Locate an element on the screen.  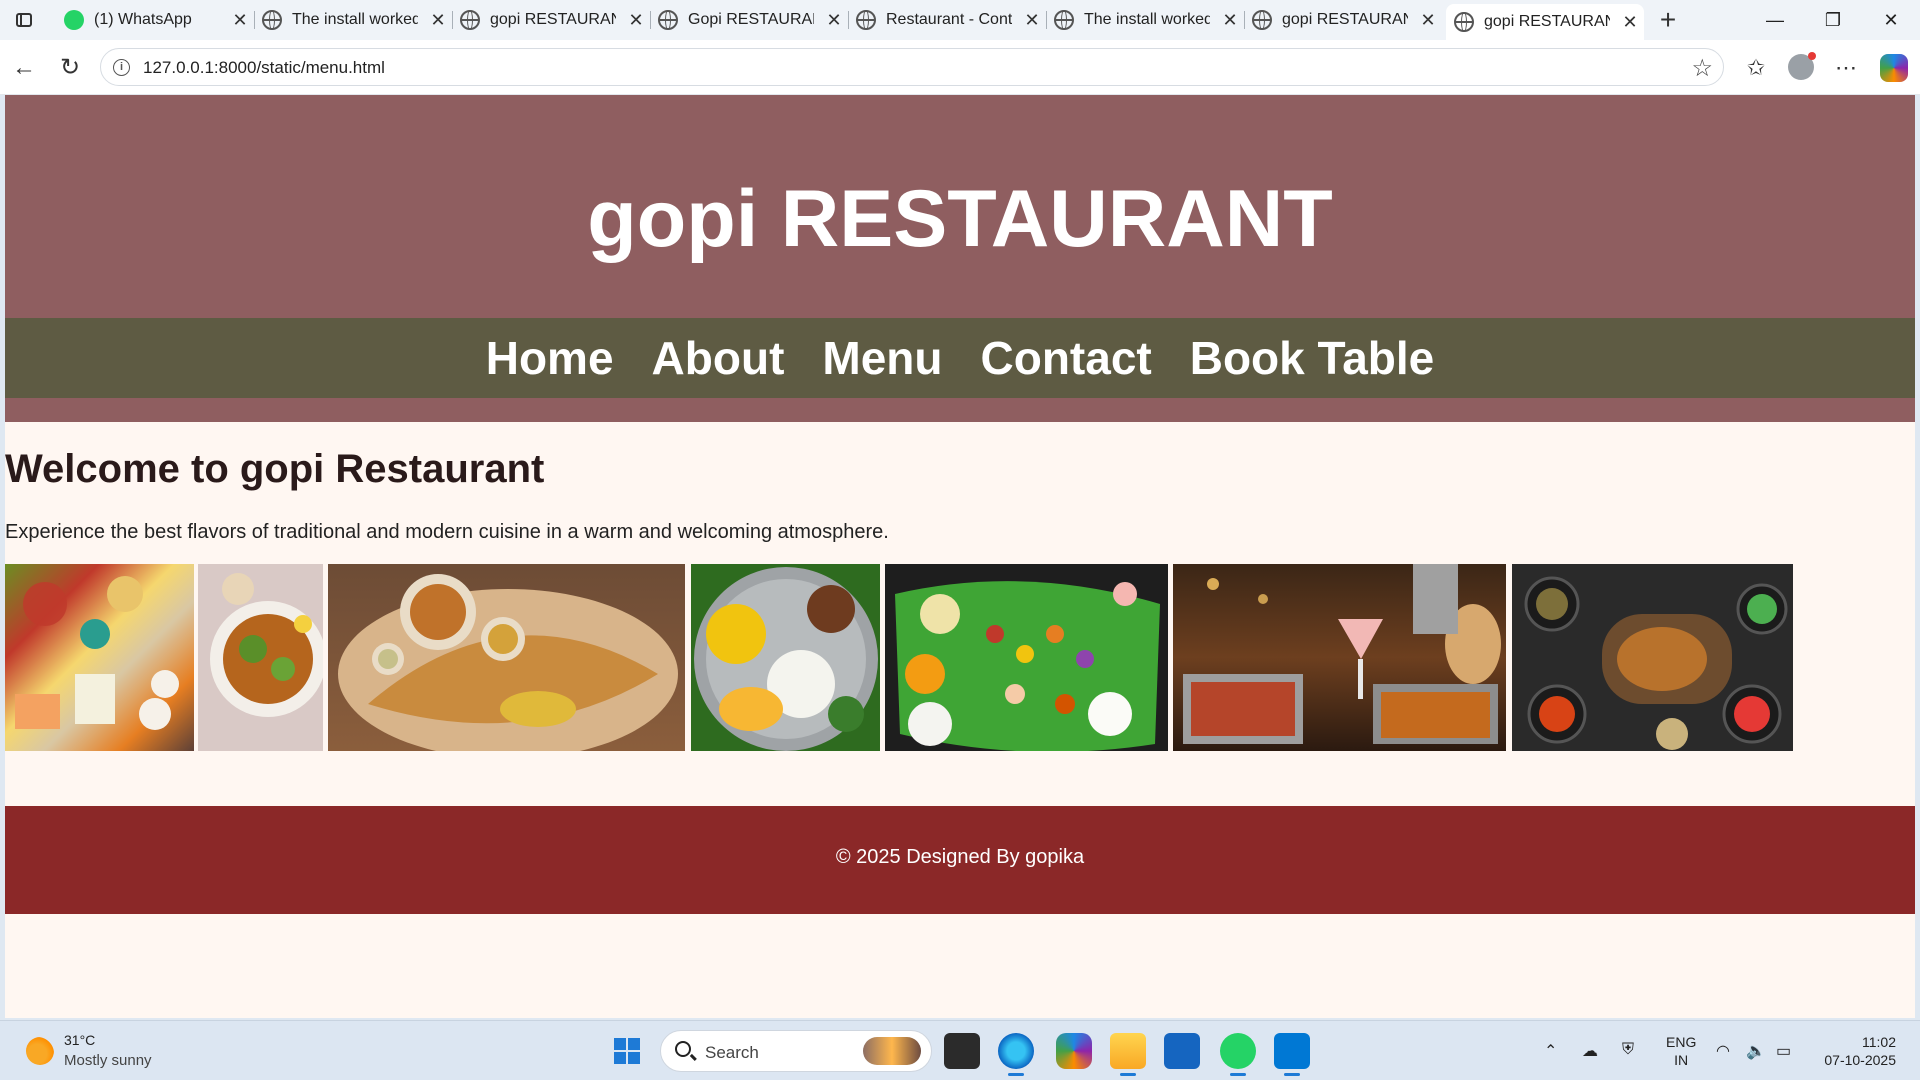
tab-install-worked: The install worked ✕ is located at coordinates (353, 20).